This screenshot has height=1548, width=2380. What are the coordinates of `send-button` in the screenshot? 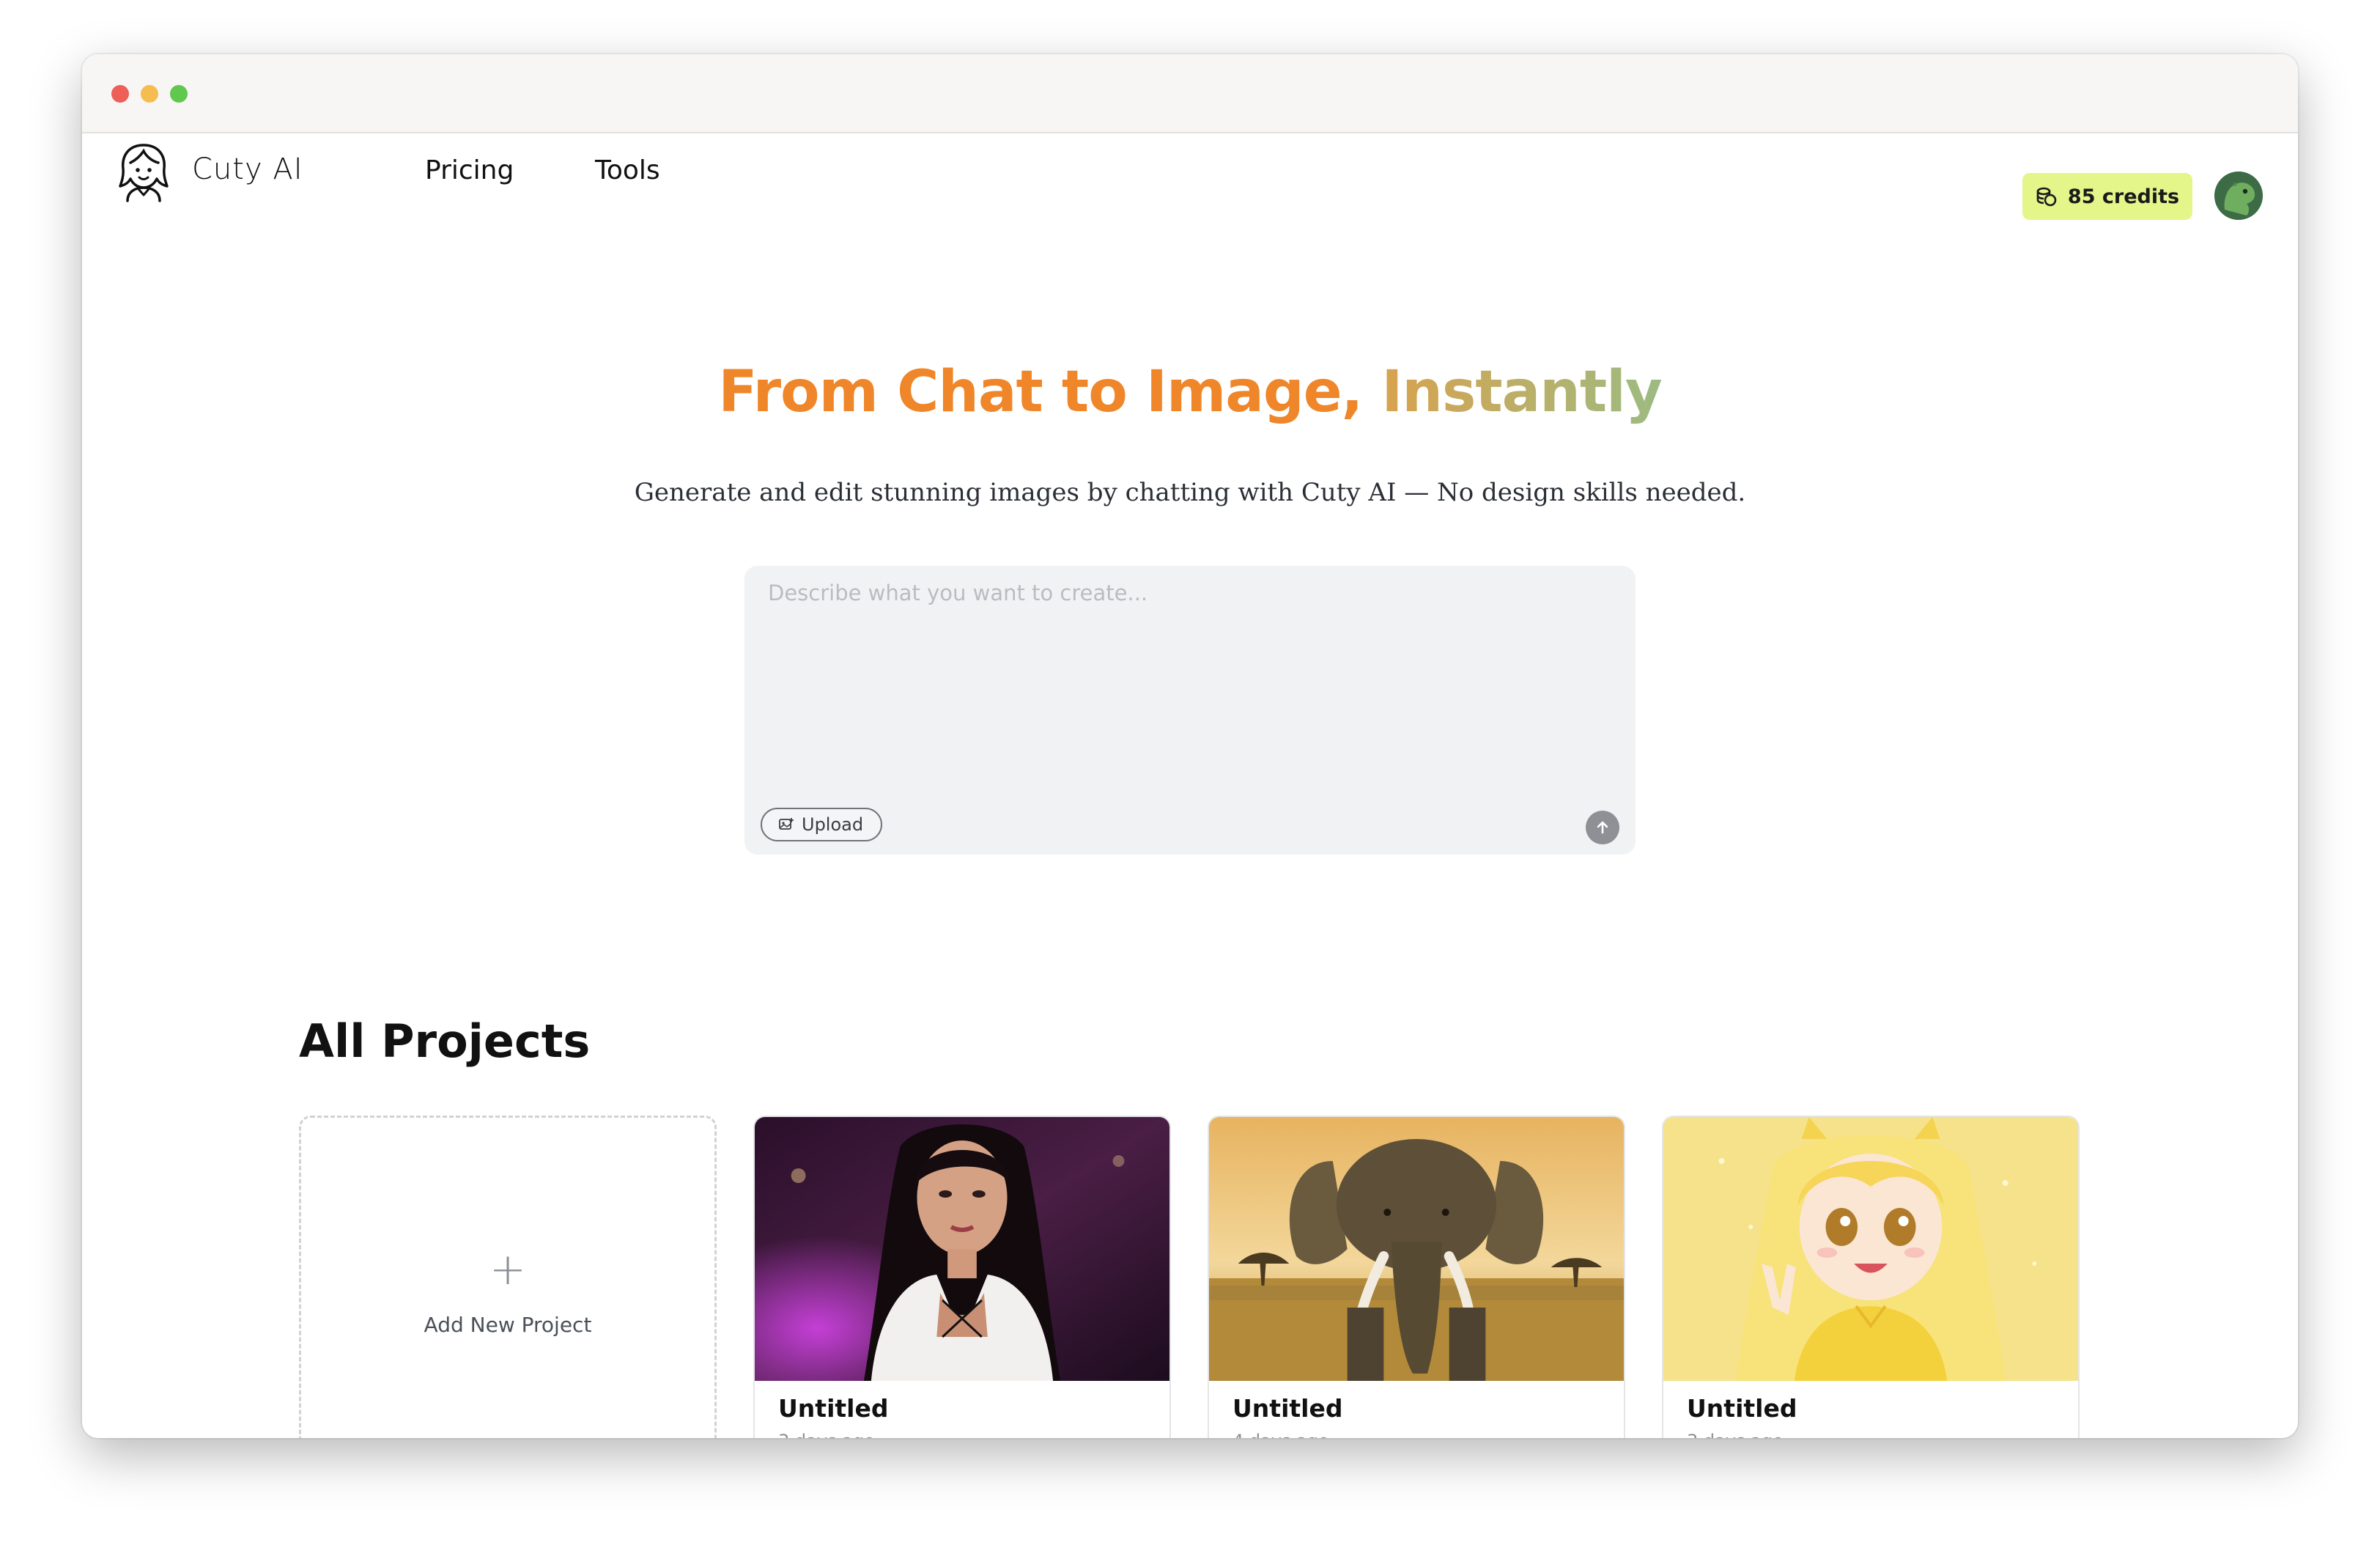 It's located at (1602, 827).